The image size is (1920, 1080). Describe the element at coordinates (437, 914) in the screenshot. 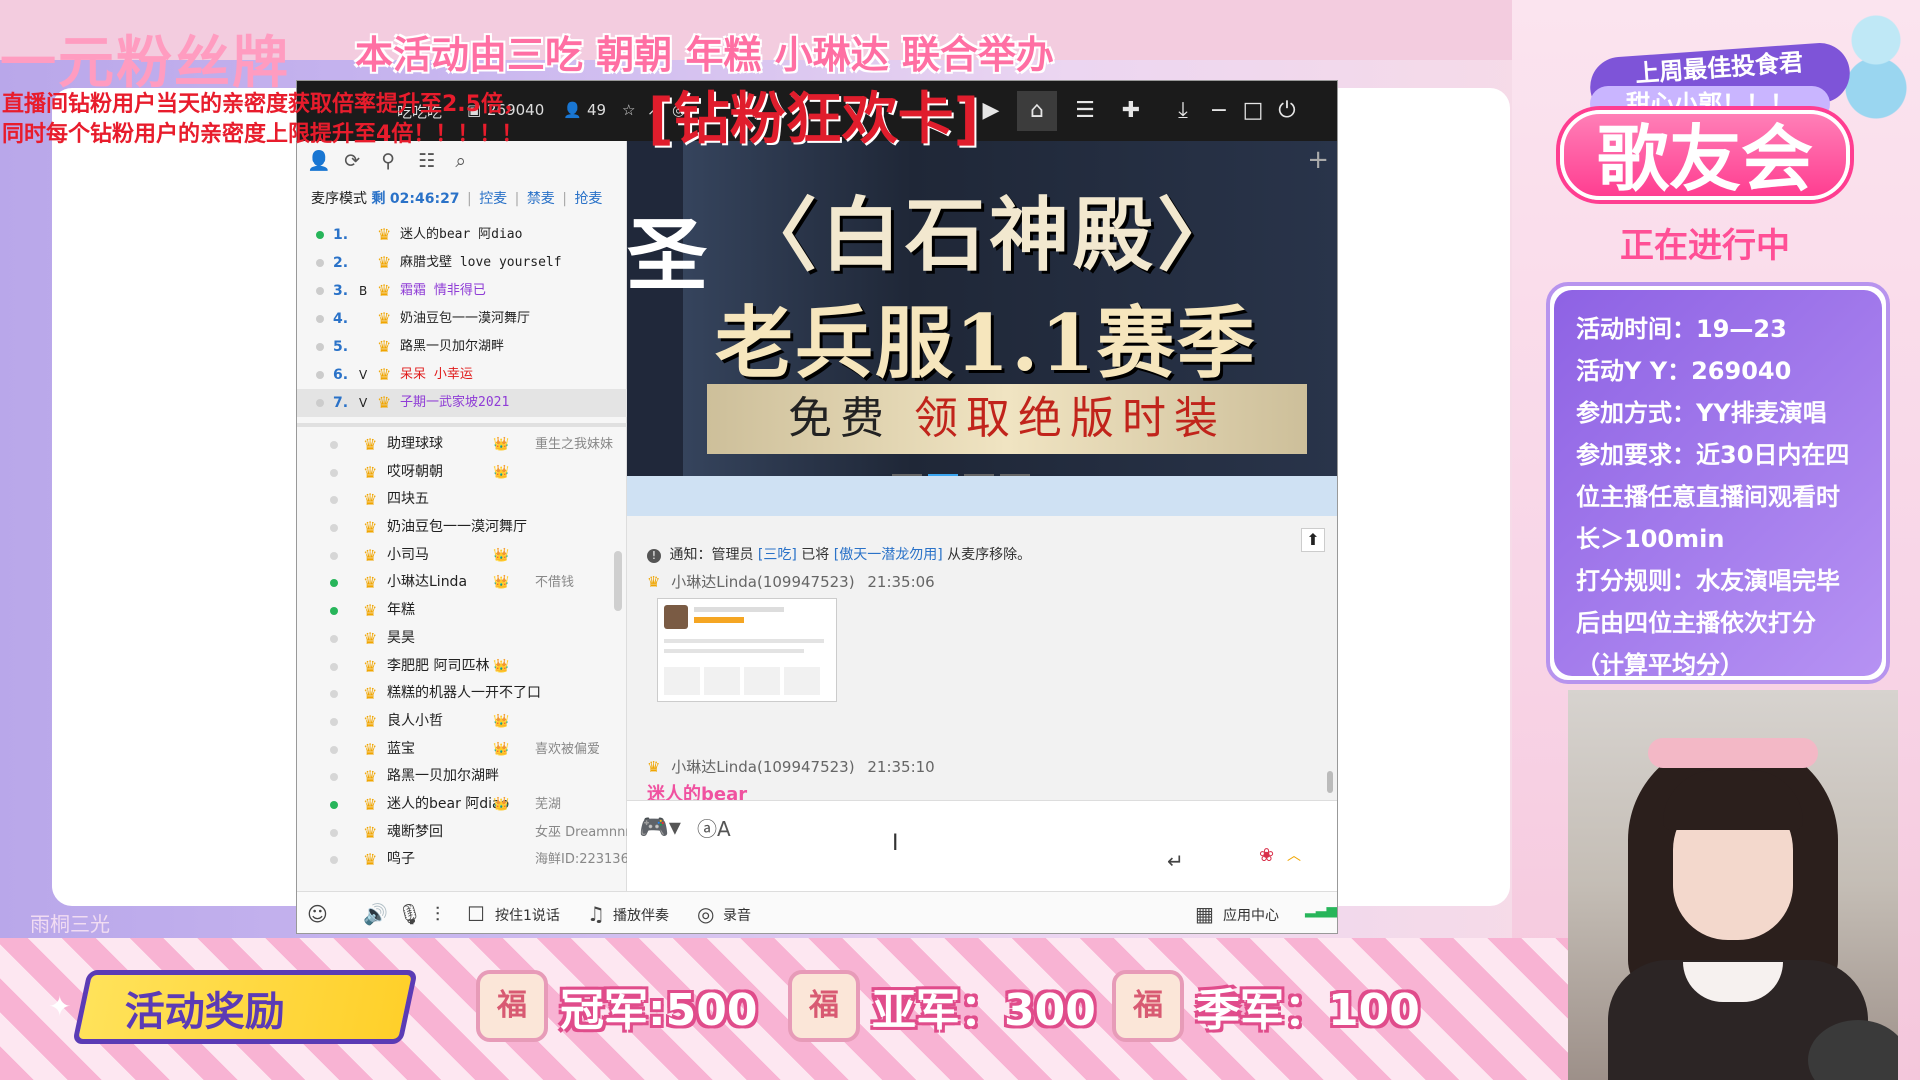

I see `equalizer-icon: ⫶` at that location.